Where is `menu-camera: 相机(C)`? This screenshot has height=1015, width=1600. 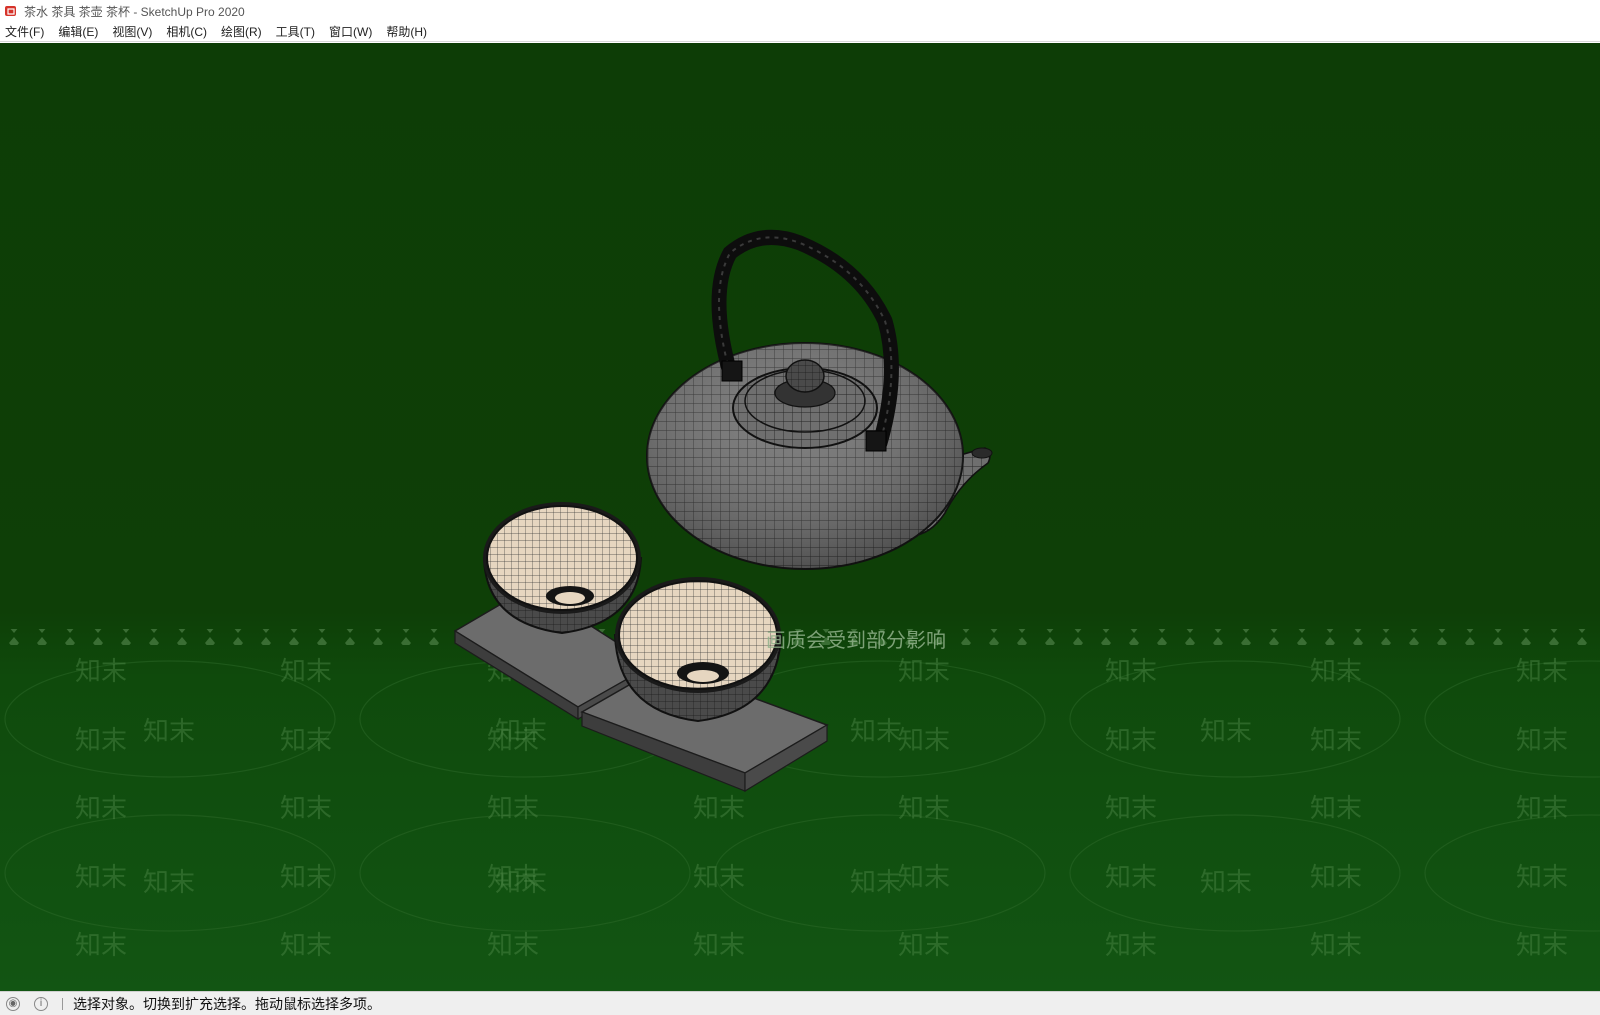 menu-camera: 相机(C) is located at coordinates (186, 31).